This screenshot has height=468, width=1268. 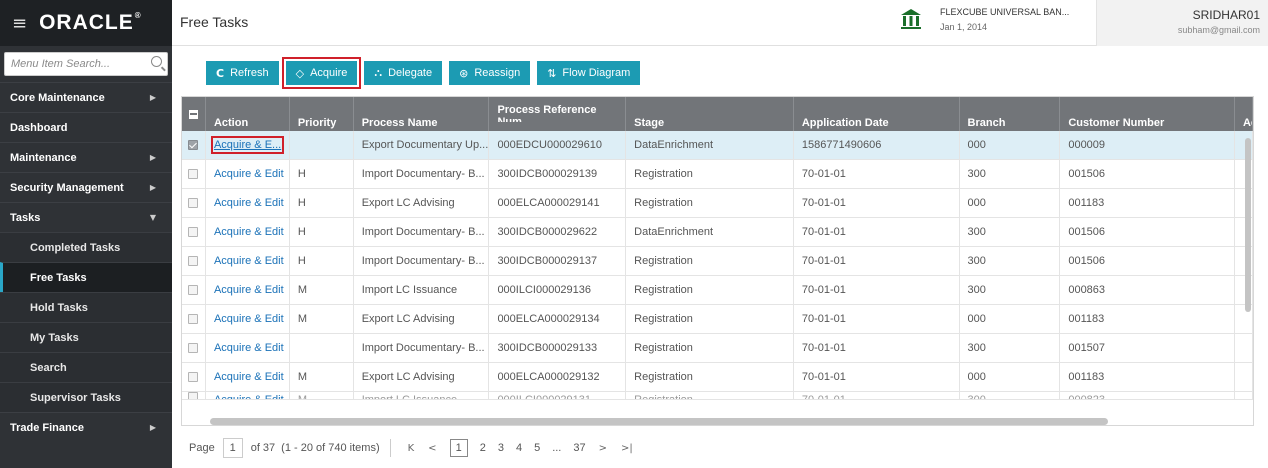 What do you see at coordinates (710, 114) in the screenshot?
I see `col-stage: Stage` at bounding box center [710, 114].